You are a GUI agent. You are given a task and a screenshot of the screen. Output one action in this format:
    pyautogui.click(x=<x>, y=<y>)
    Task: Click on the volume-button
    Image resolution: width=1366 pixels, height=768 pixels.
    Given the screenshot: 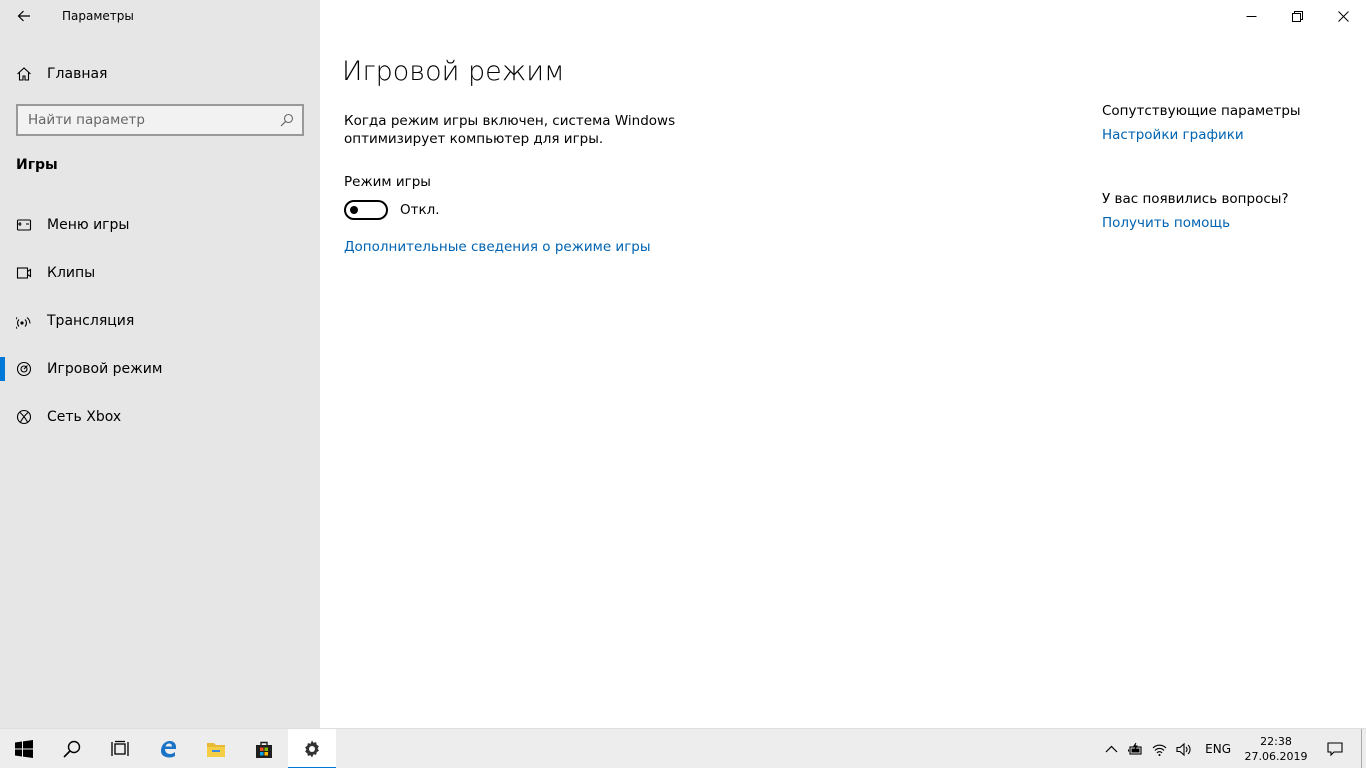 What is the action you would take?
    pyautogui.click(x=1183, y=748)
    